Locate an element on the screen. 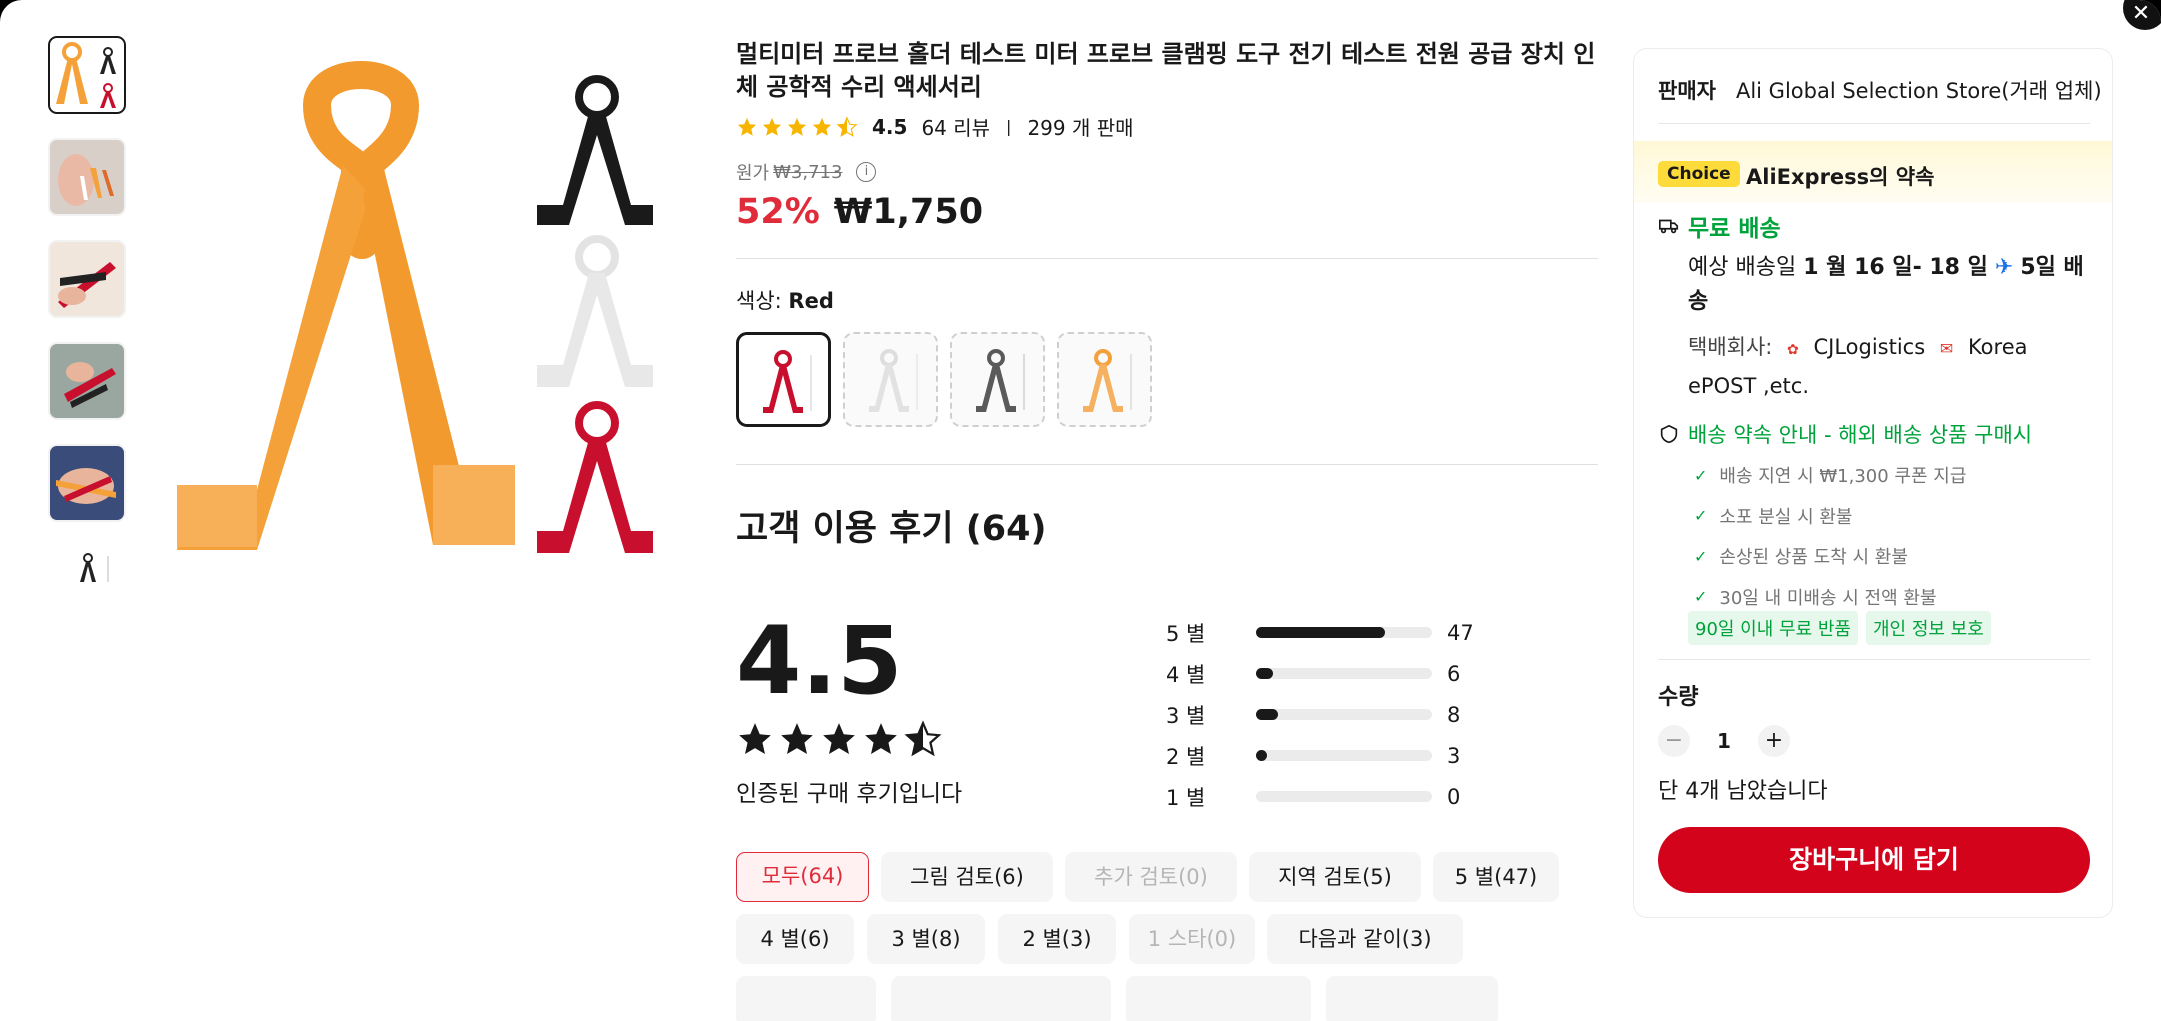  review-filter-chip: 다음과 같이(3) is located at coordinates (1365, 939).